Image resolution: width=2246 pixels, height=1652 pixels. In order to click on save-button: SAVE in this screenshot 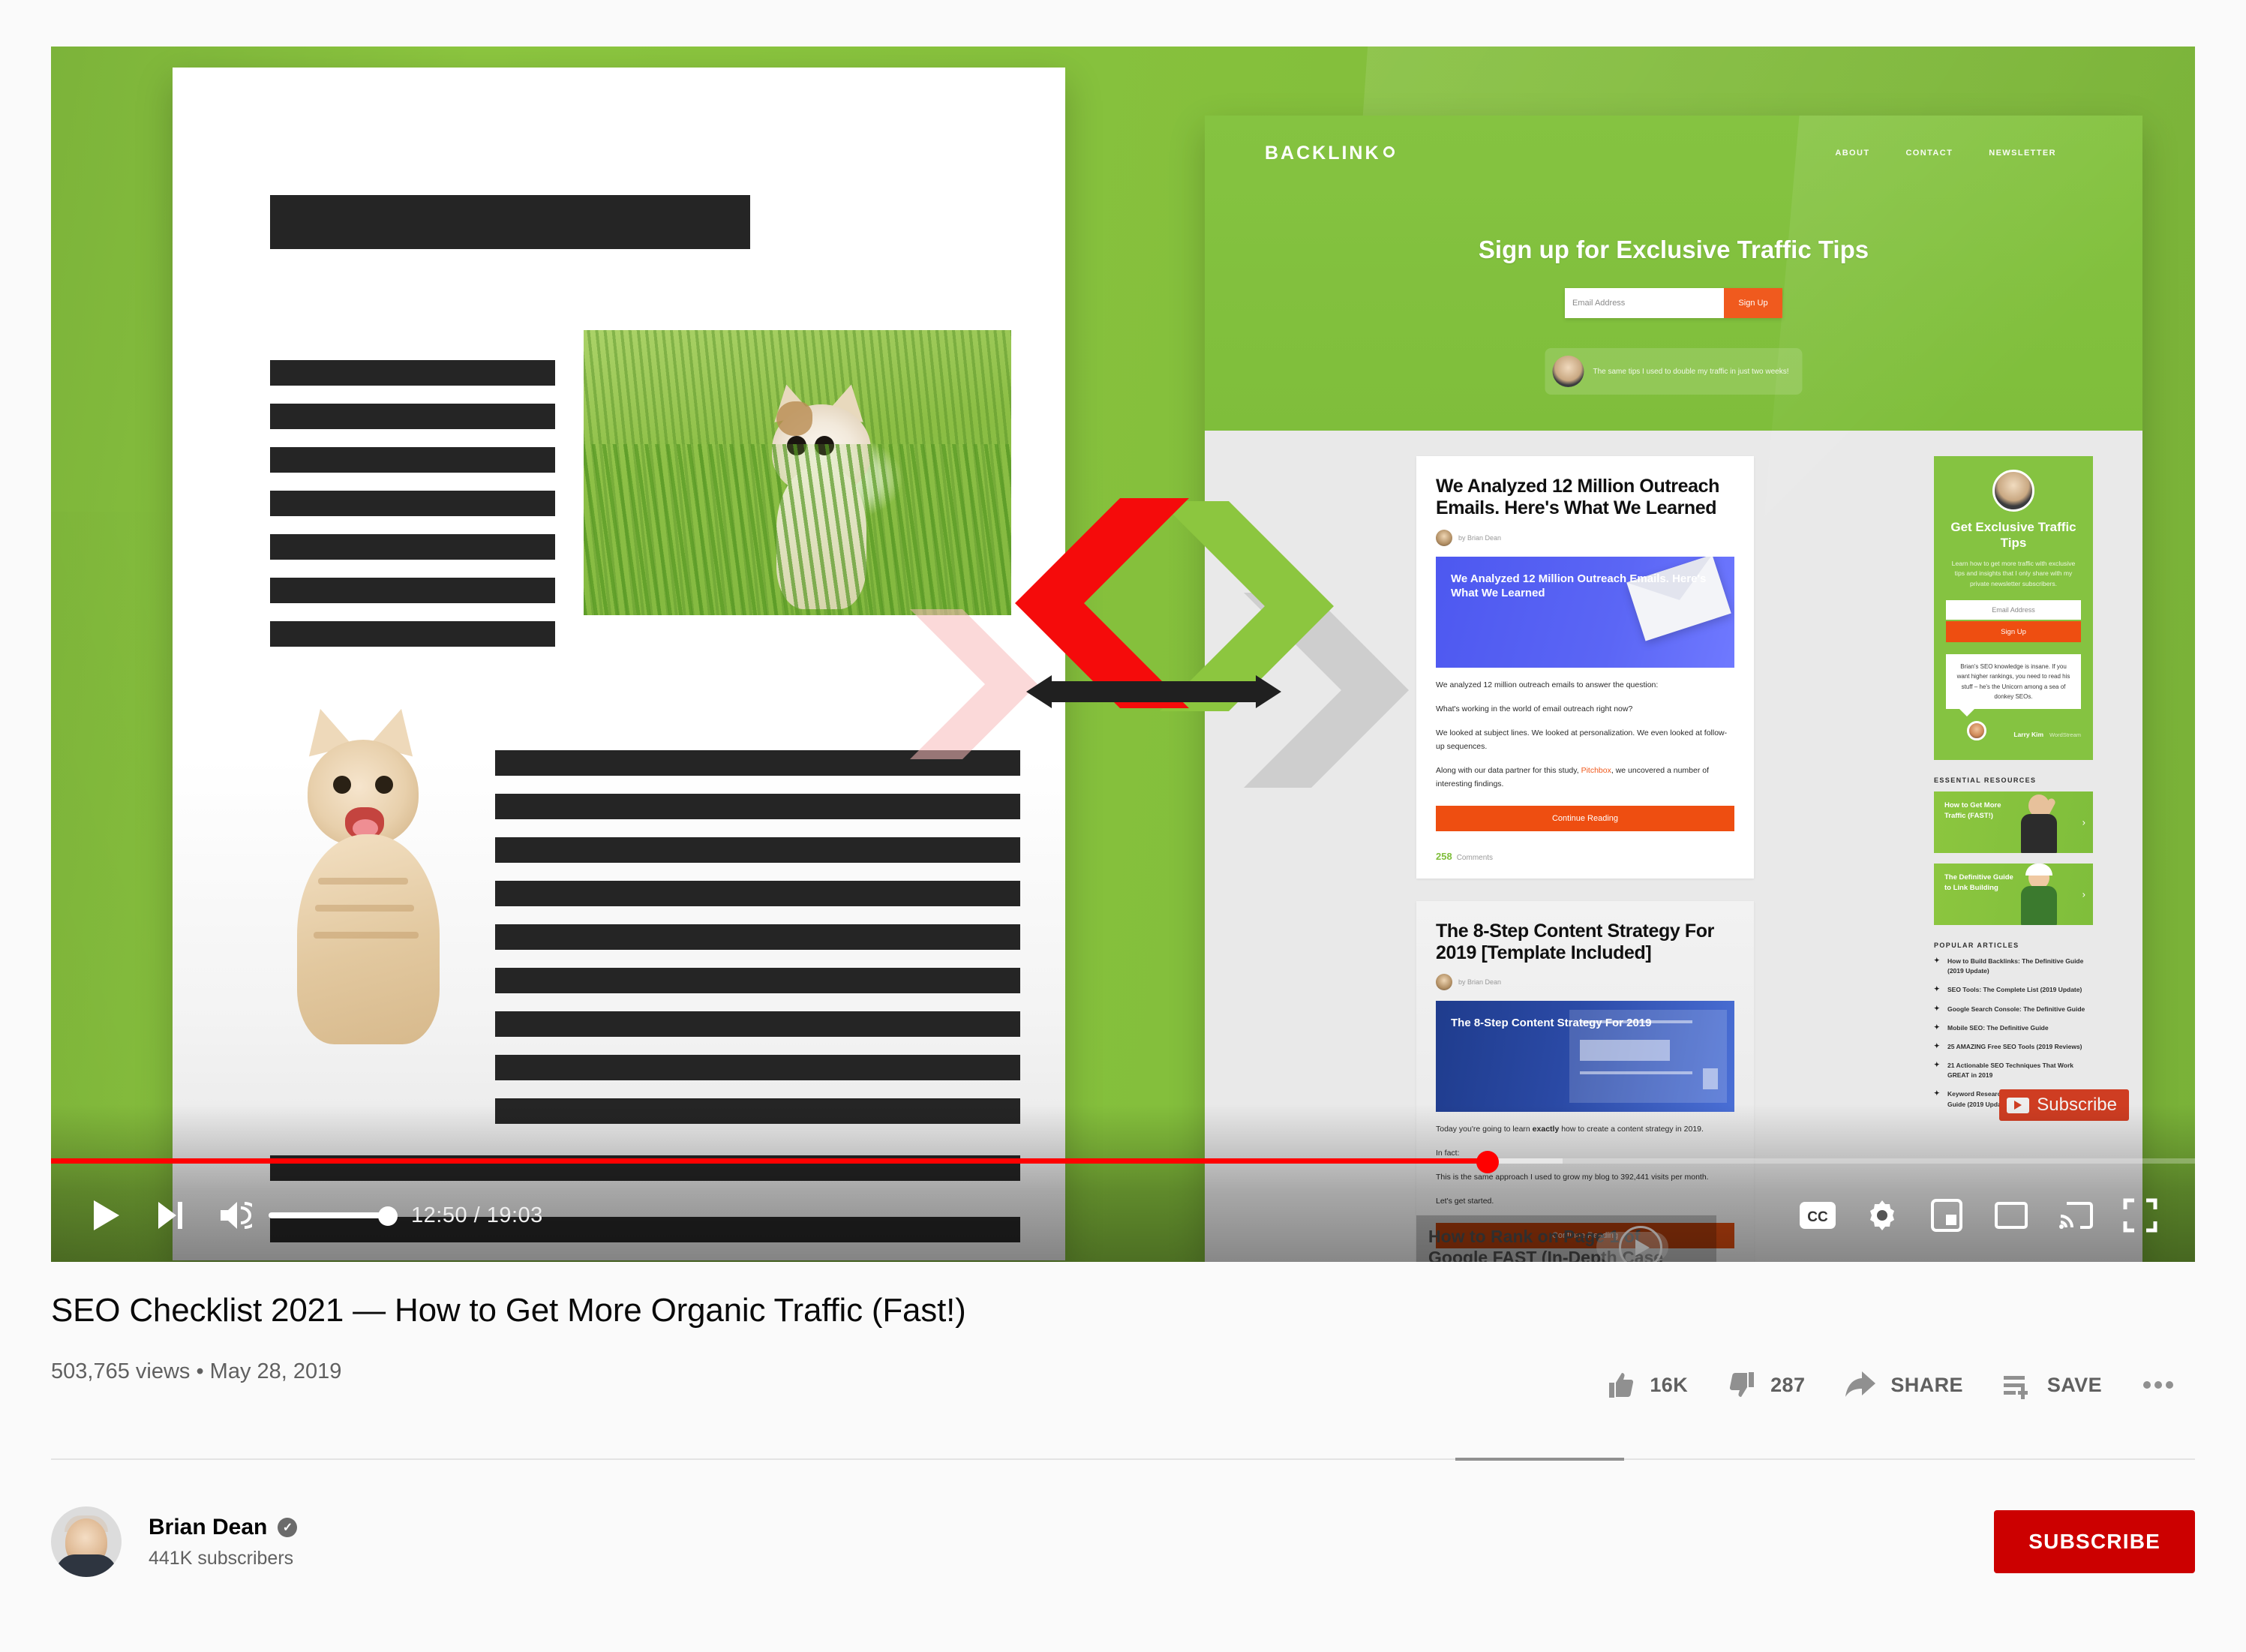, I will do `click(2052, 1384)`.